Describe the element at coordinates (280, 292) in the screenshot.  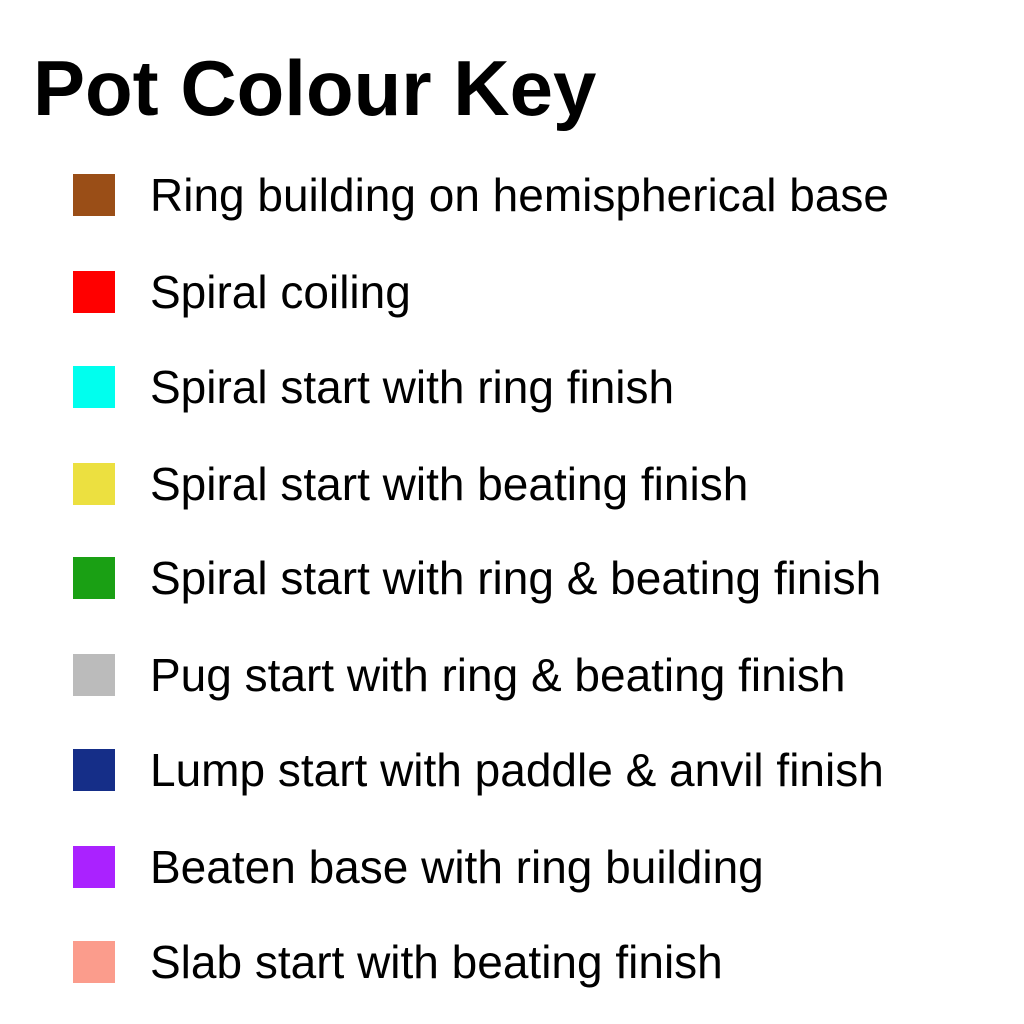
I see `legend-item-label: Spiral coiling` at that location.